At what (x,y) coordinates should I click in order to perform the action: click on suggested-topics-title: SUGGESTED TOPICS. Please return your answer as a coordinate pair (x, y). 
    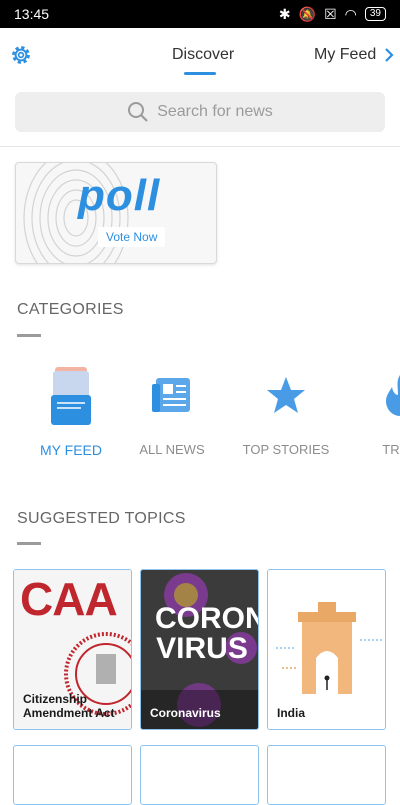
    Looking at the image, I should click on (101, 518).